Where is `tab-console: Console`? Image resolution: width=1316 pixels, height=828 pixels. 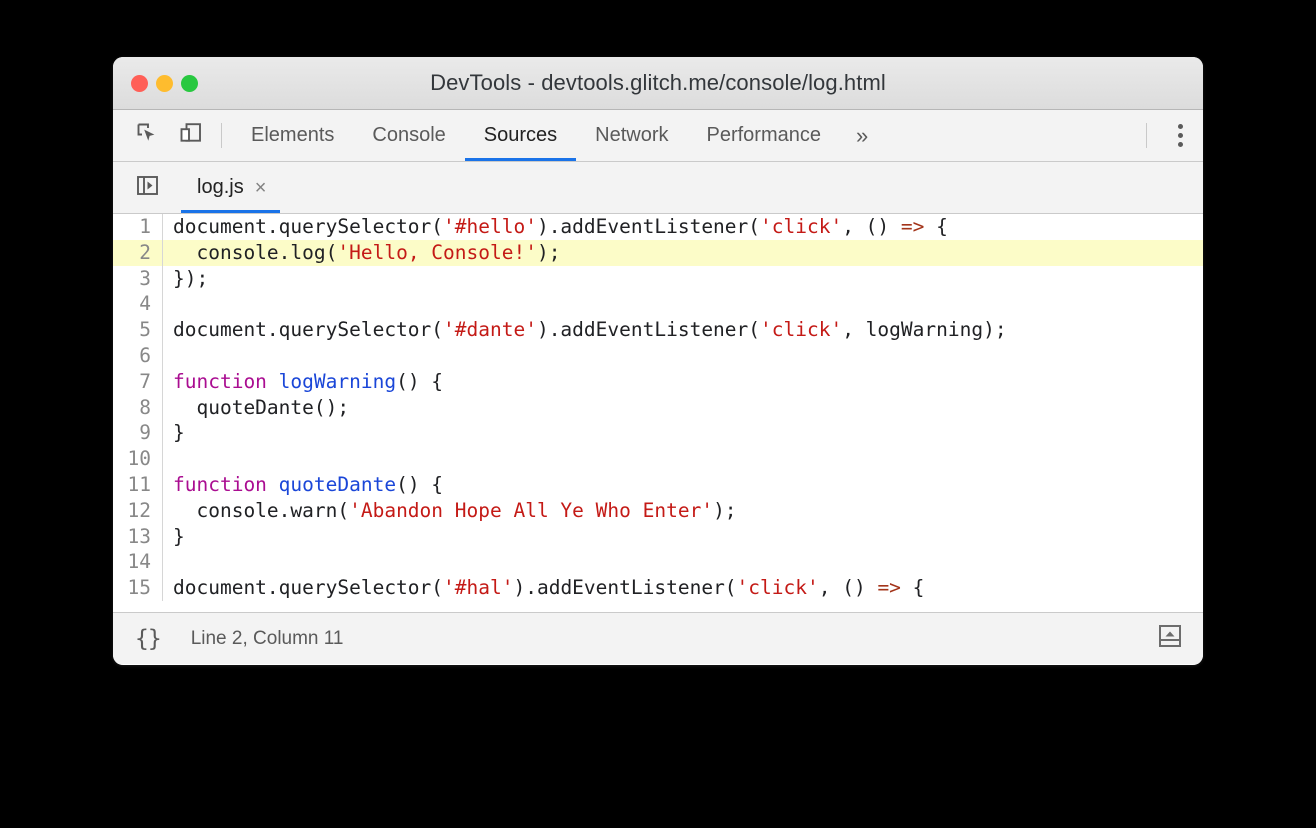
tab-console: Console is located at coordinates (408, 135).